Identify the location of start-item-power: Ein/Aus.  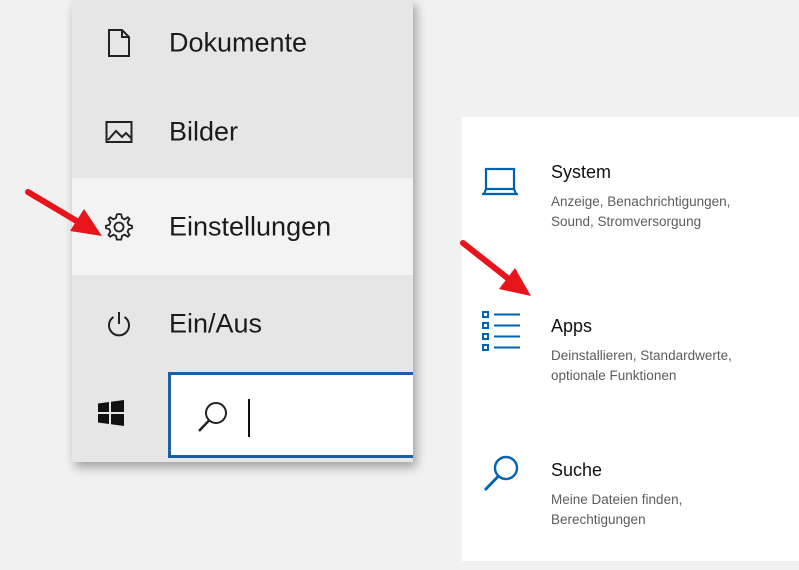
(242, 323).